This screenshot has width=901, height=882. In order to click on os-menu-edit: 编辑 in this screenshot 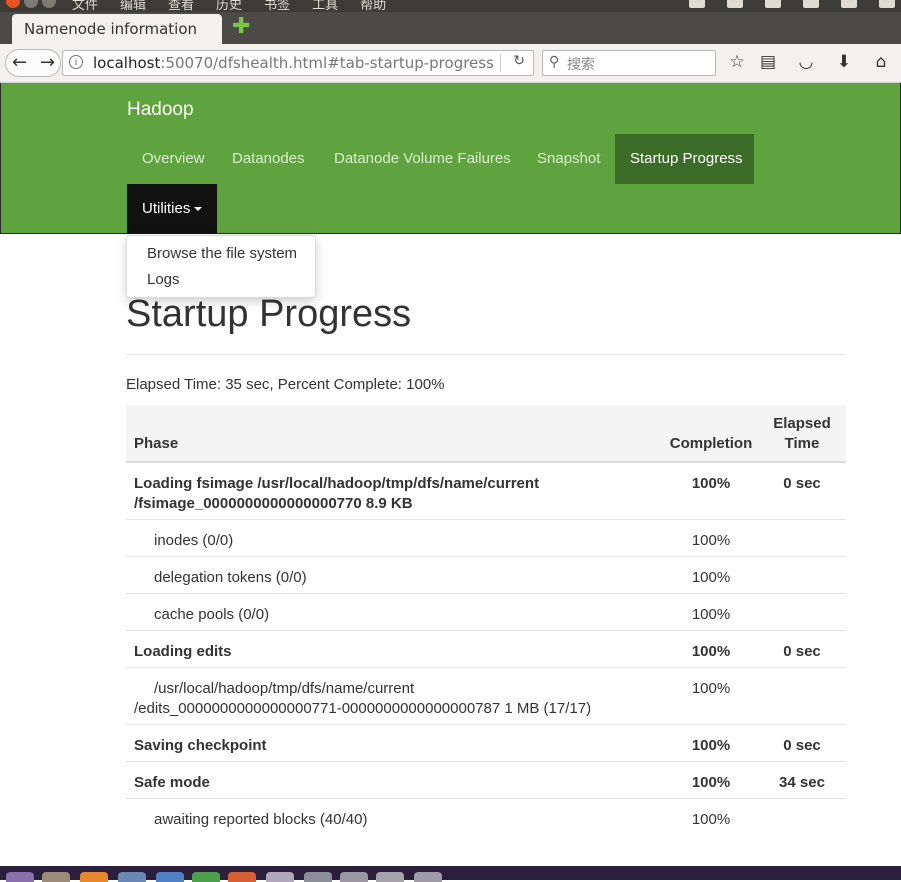, I will do `click(133, 6)`.